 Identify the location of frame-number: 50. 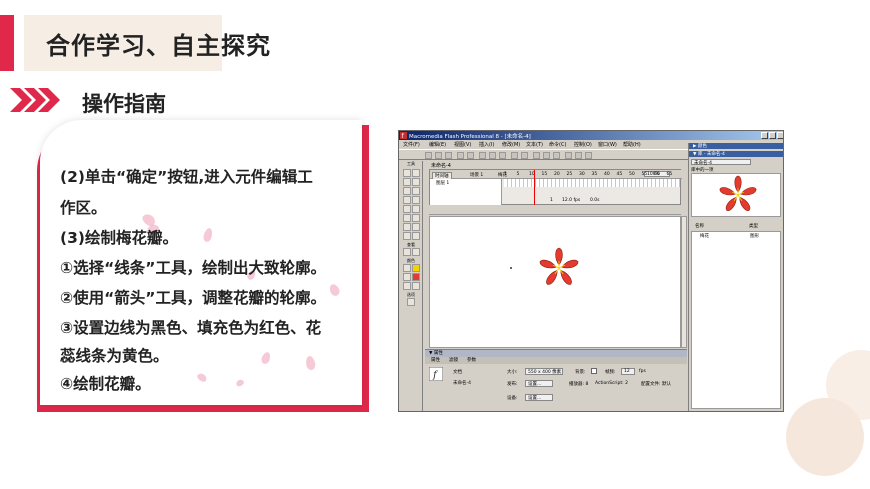
(632, 174).